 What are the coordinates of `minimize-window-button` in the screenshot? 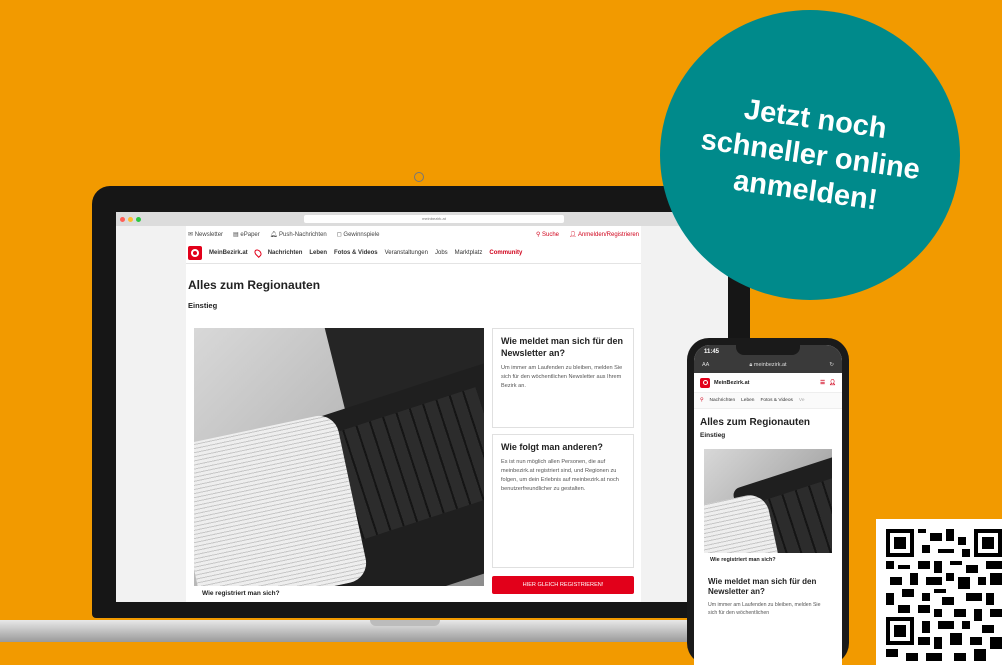 It's located at (130, 219).